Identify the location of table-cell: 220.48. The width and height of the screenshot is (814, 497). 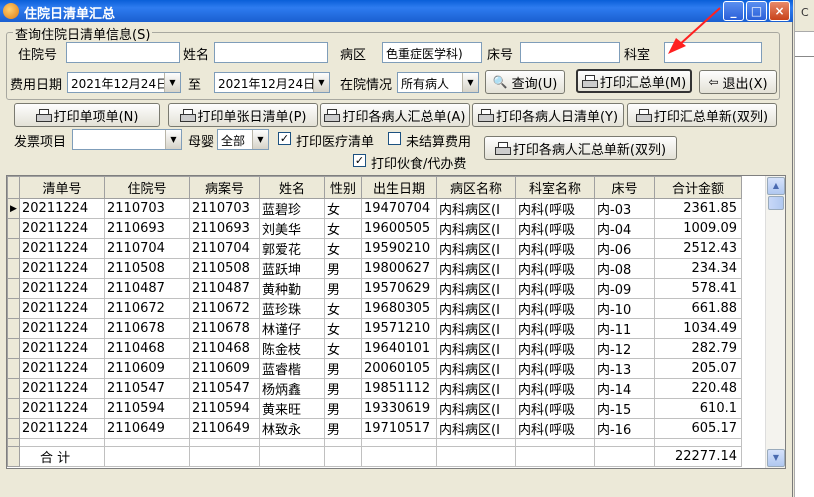
(698, 388).